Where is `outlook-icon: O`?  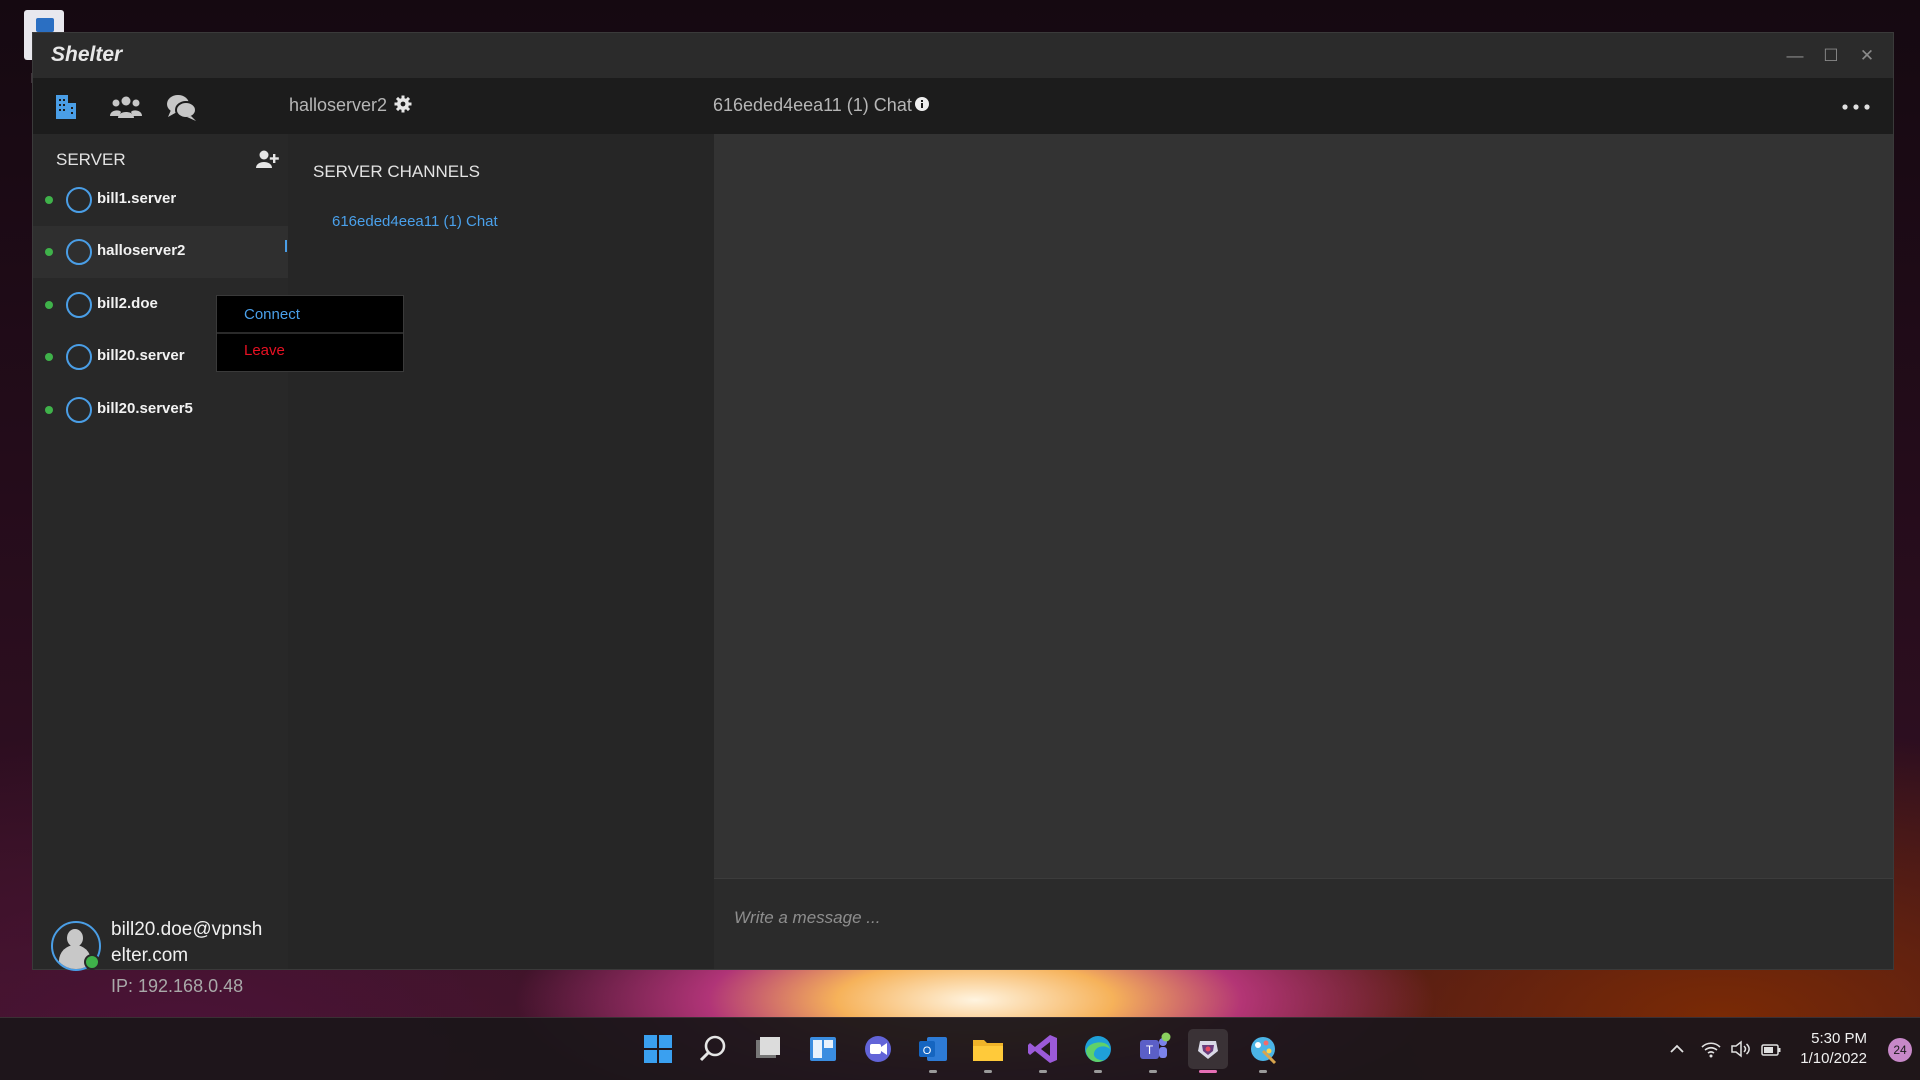
outlook-icon: O is located at coordinates (933, 1049).